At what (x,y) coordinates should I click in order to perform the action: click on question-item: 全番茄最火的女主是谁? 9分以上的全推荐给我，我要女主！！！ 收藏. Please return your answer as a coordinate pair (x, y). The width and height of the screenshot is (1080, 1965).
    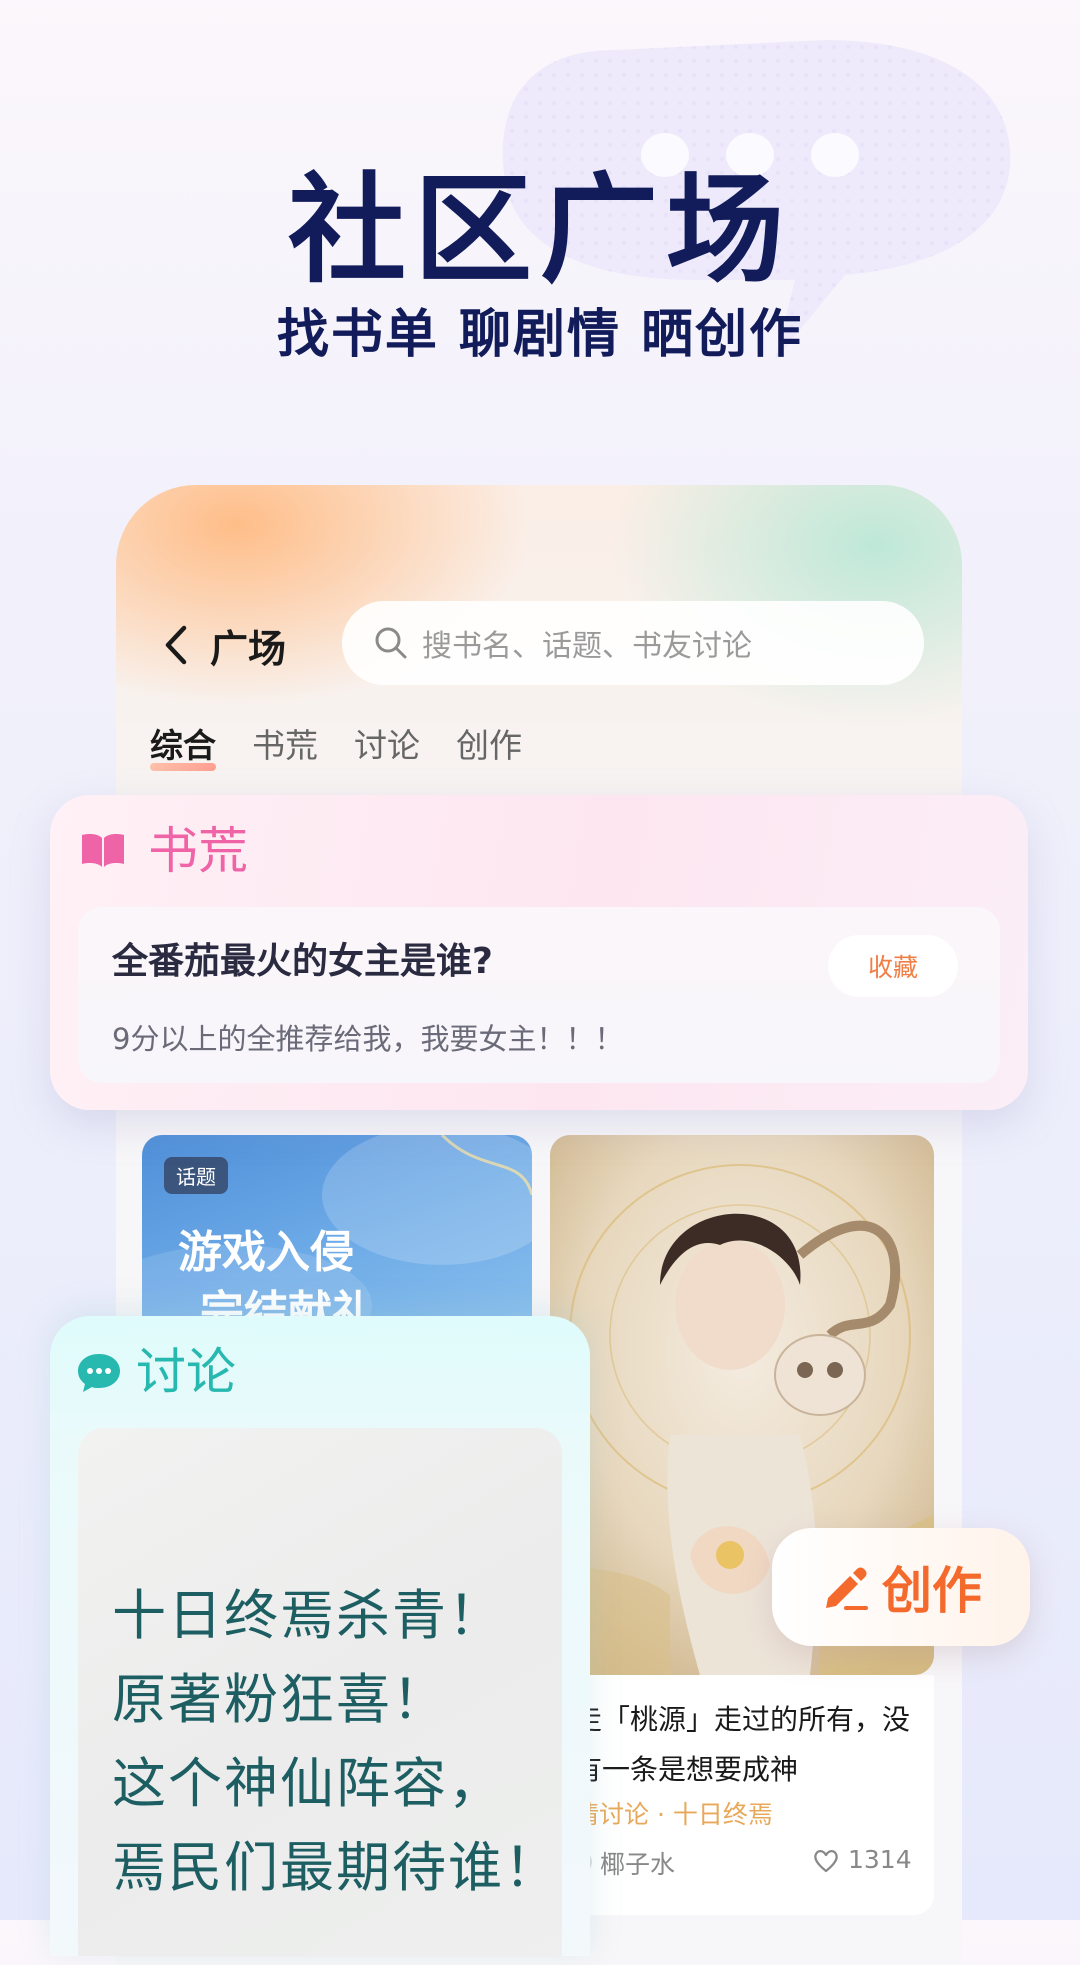
    Looking at the image, I should click on (539, 995).